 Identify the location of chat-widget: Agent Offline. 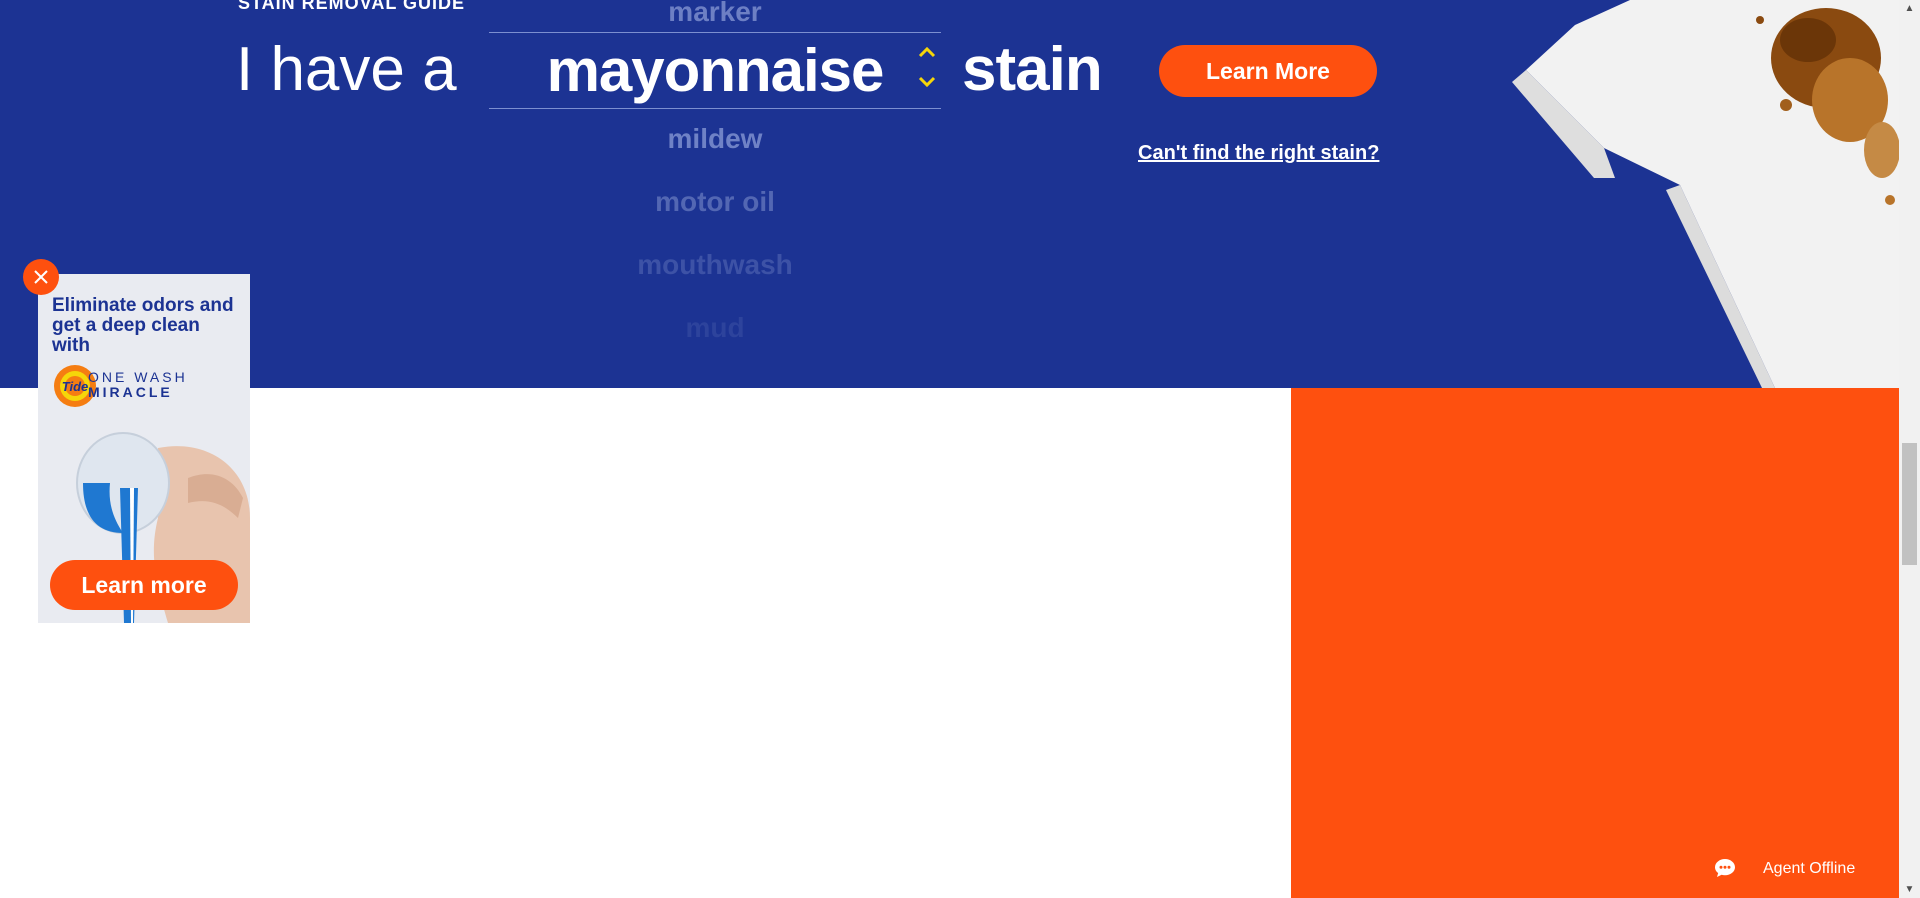
(1792, 869).